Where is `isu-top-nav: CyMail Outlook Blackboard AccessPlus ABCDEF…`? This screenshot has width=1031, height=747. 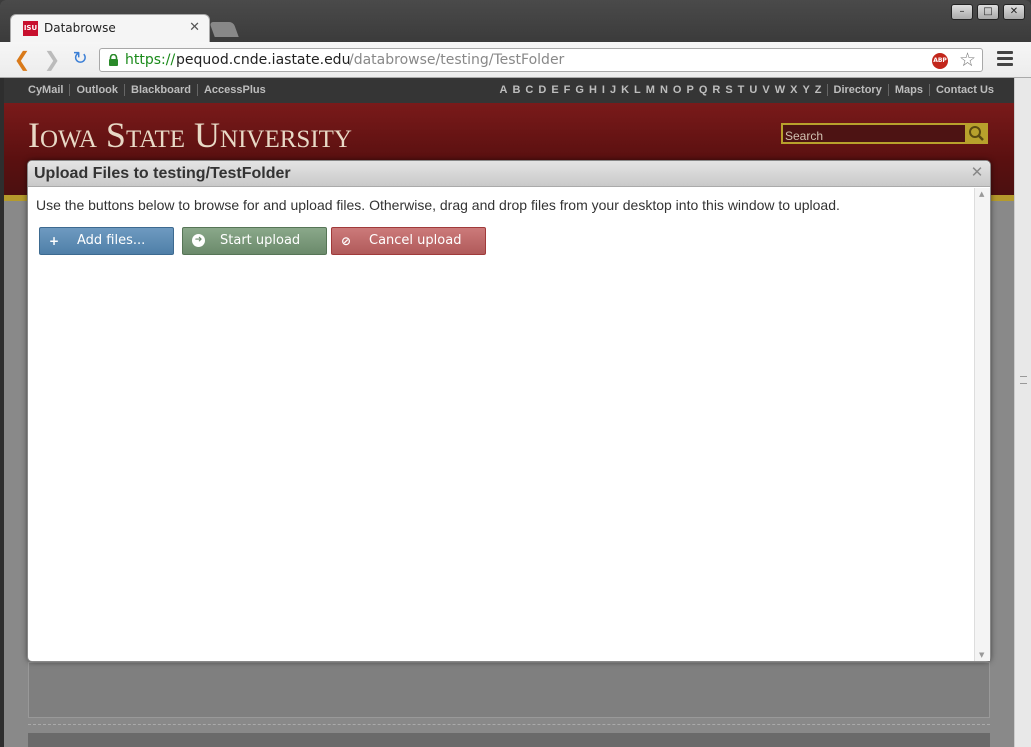
isu-top-nav: CyMail Outlook Blackboard AccessPlus ABCDEF… is located at coordinates (509, 90).